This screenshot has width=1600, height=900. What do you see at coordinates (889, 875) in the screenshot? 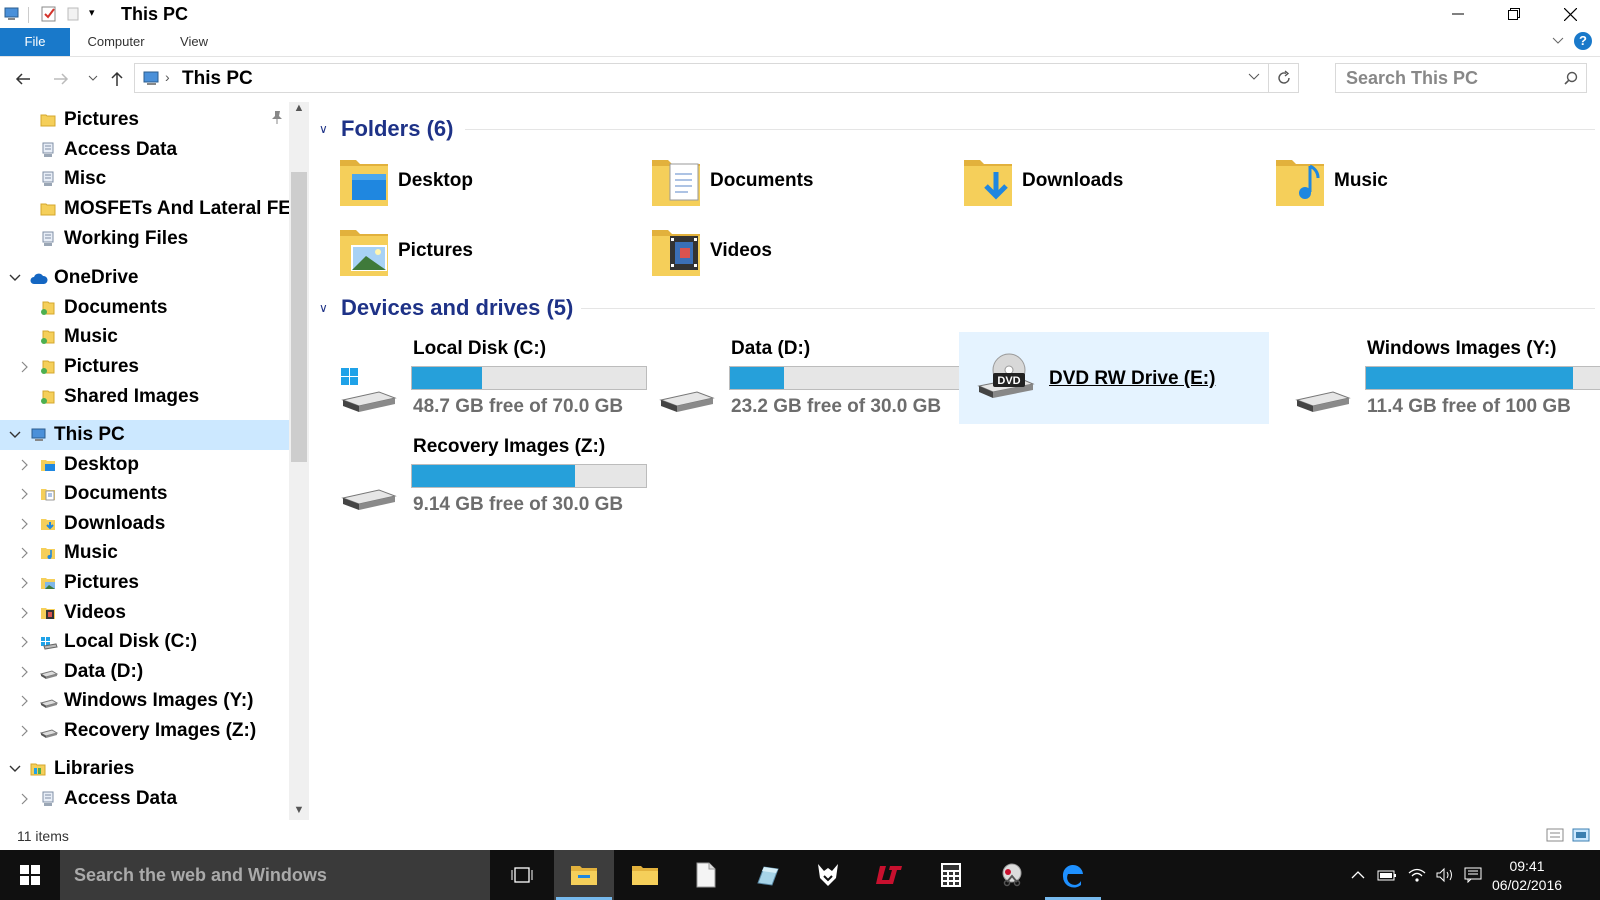
I see `taskbar-app-ltspice` at bounding box center [889, 875].